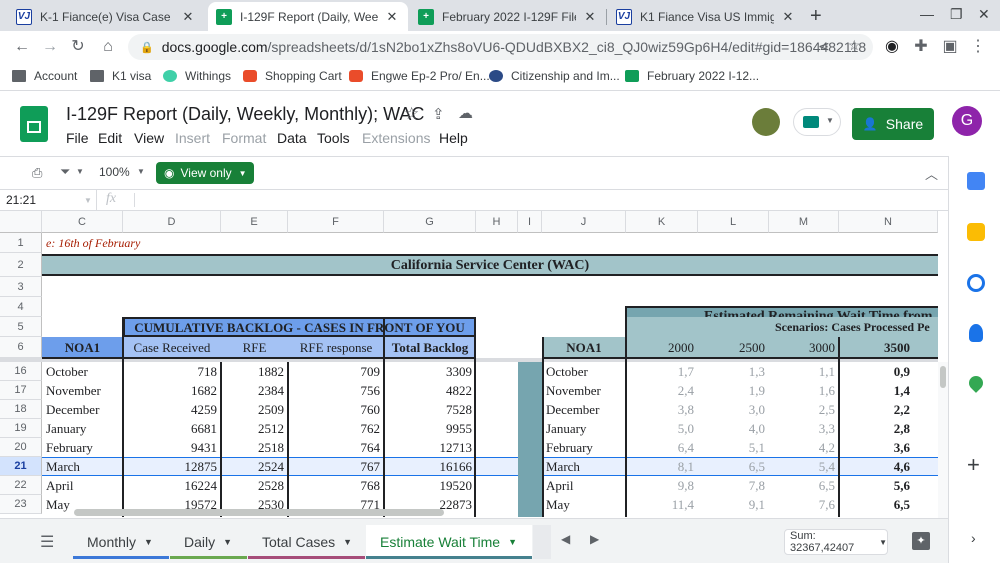 The image size is (1000, 563). I want to click on menu-file: File, so click(77, 138).